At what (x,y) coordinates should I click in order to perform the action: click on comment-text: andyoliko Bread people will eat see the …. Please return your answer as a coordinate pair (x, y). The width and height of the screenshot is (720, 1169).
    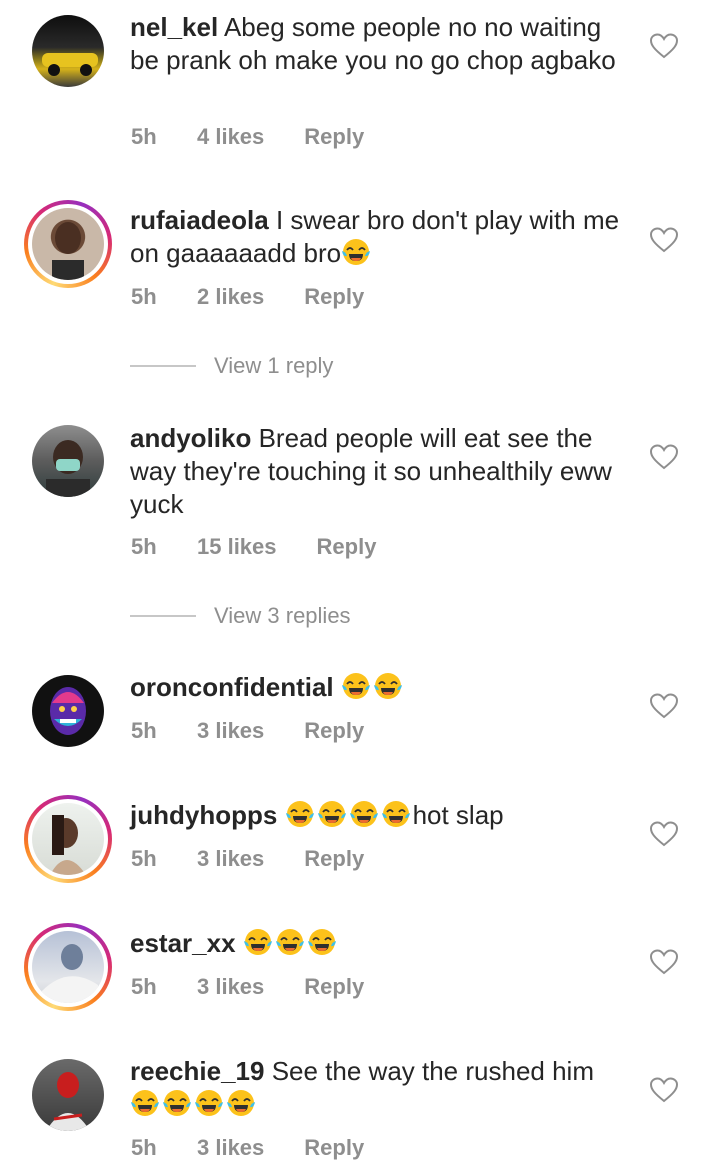
    Looking at the image, I should click on (371, 471).